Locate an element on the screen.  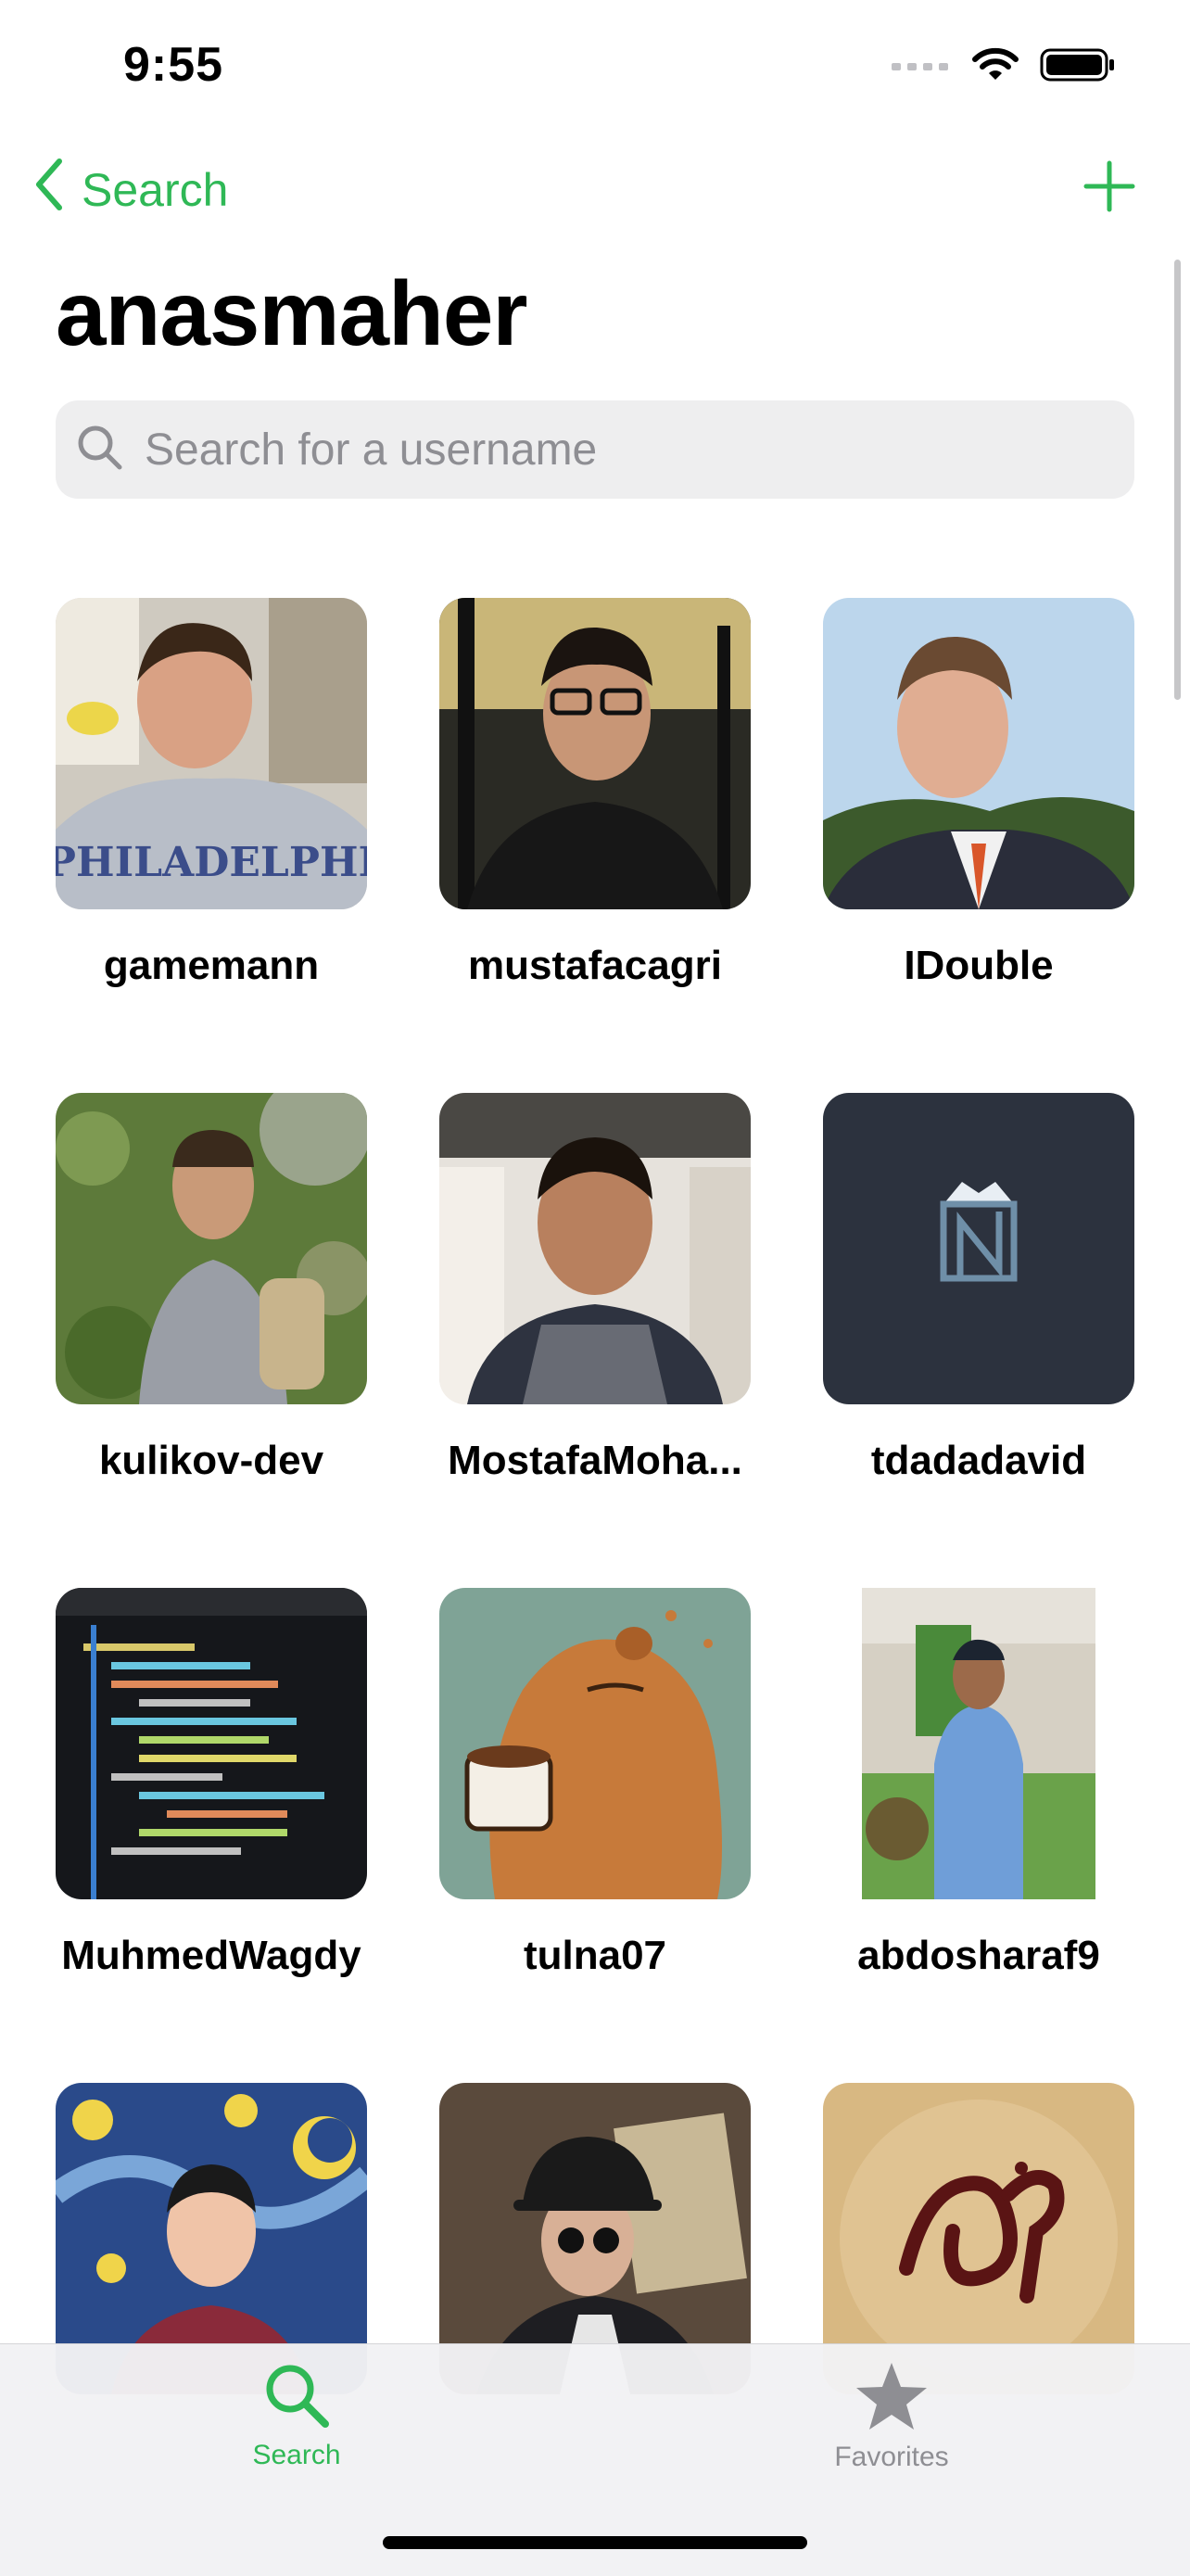
user-card: MuhmedWagdy is located at coordinates (211, 1783).